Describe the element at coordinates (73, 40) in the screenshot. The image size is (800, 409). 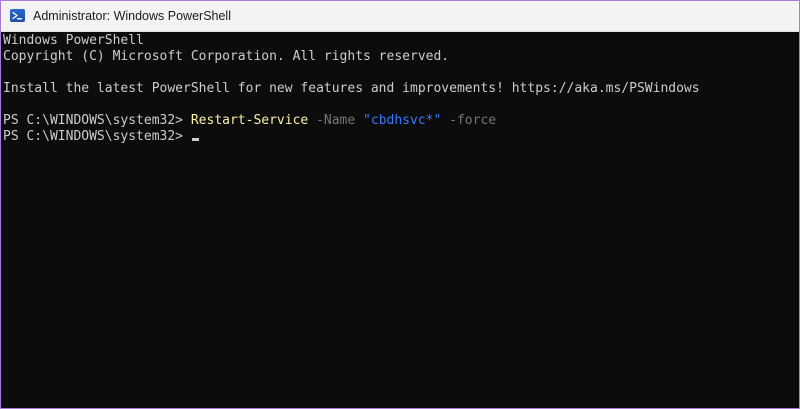
I see `header-line: Windows PowerShell` at that location.